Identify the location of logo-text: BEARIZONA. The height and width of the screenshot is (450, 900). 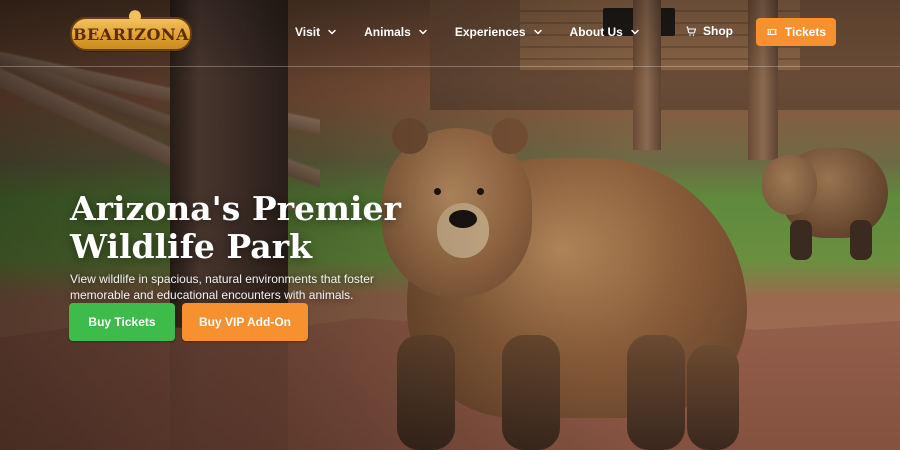
(131, 34).